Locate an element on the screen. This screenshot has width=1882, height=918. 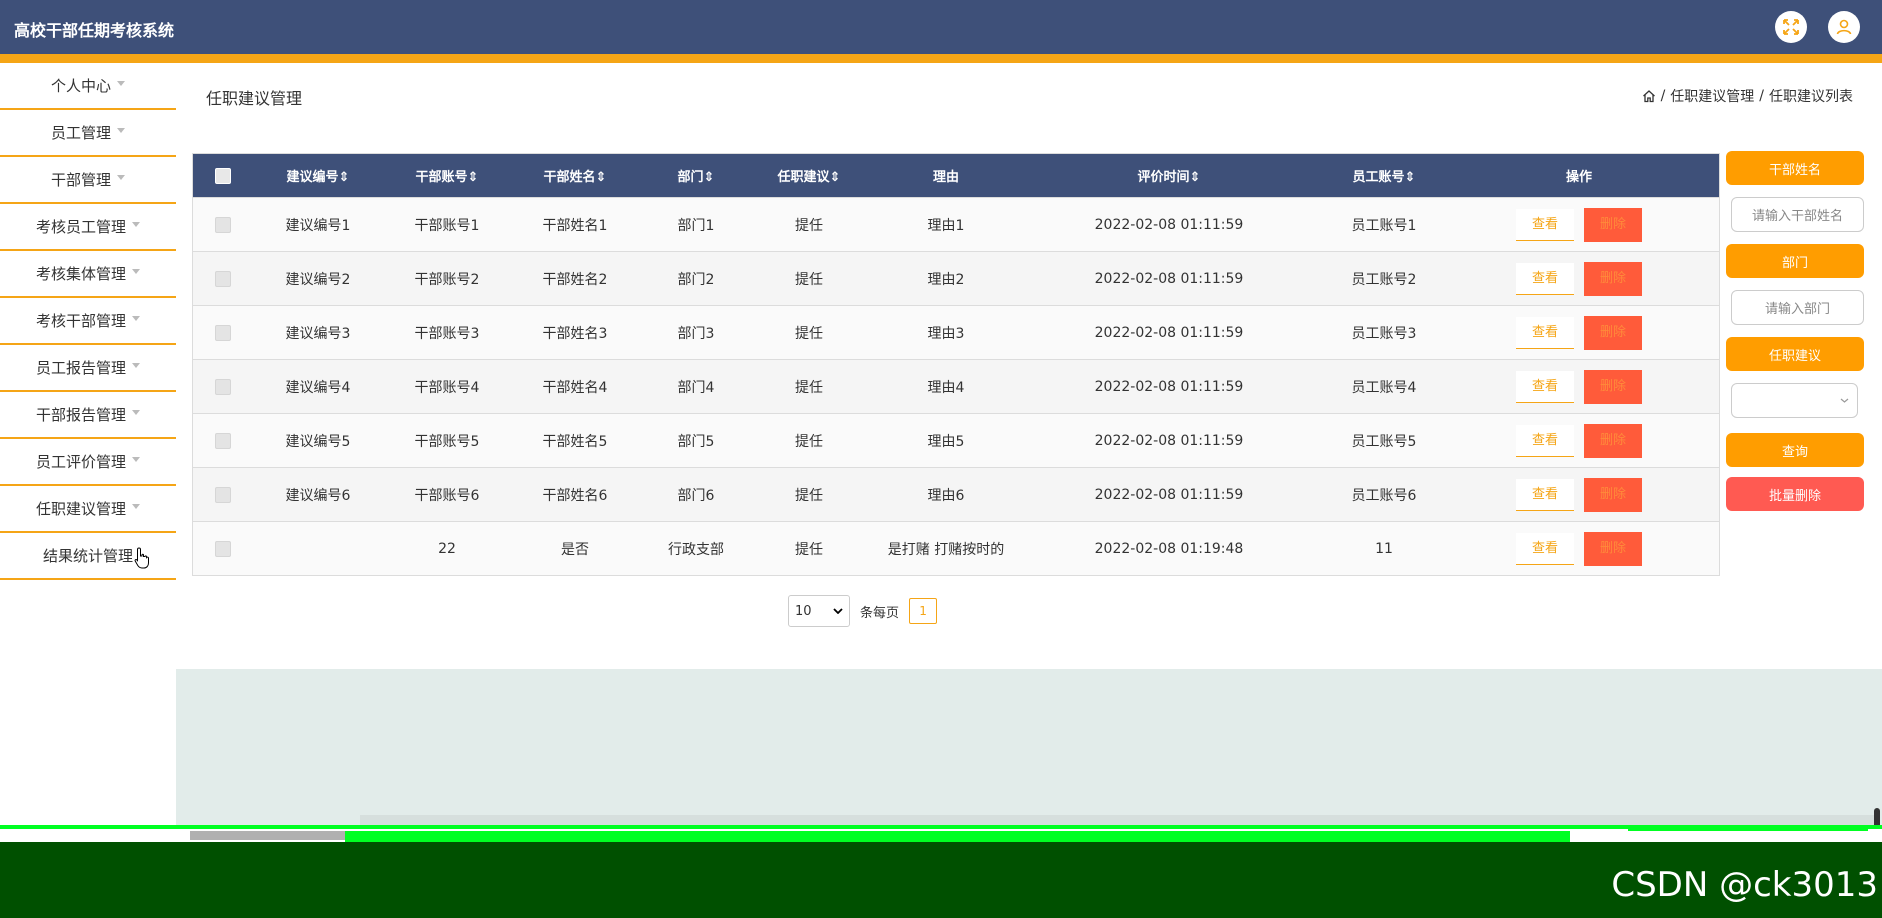
cell-dept: 行政支部 is located at coordinates (696, 549).